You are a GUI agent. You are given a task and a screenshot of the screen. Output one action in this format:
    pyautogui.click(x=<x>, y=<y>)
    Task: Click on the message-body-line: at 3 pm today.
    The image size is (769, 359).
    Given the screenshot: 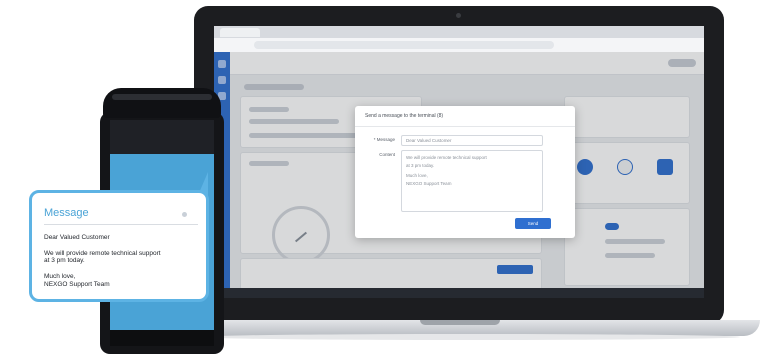 What is the action you would take?
    pyautogui.click(x=64, y=260)
    